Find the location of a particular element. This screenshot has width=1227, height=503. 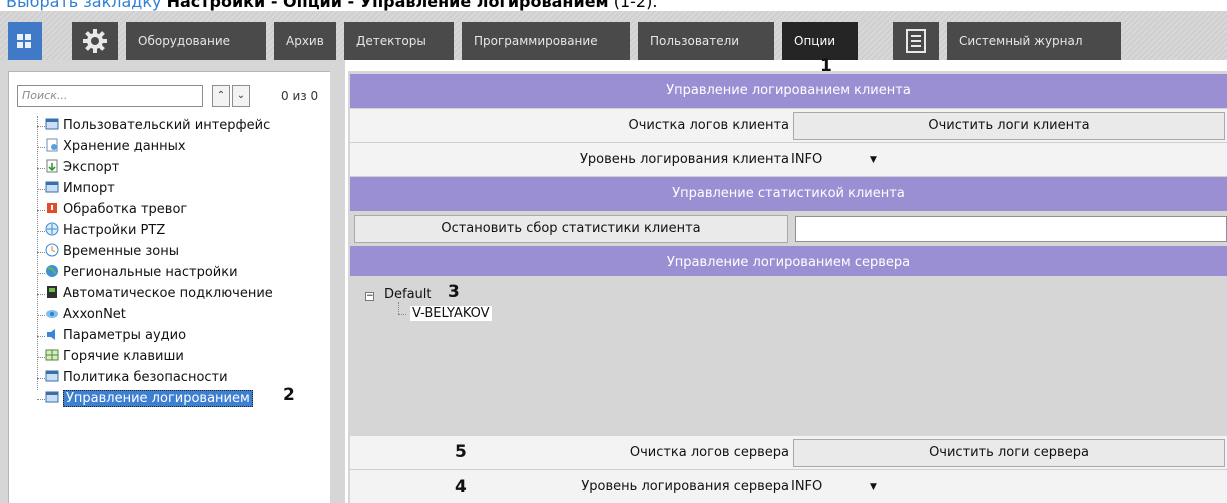

clear-server-logs-label: Очистка логов сервера is located at coordinates (709, 452).